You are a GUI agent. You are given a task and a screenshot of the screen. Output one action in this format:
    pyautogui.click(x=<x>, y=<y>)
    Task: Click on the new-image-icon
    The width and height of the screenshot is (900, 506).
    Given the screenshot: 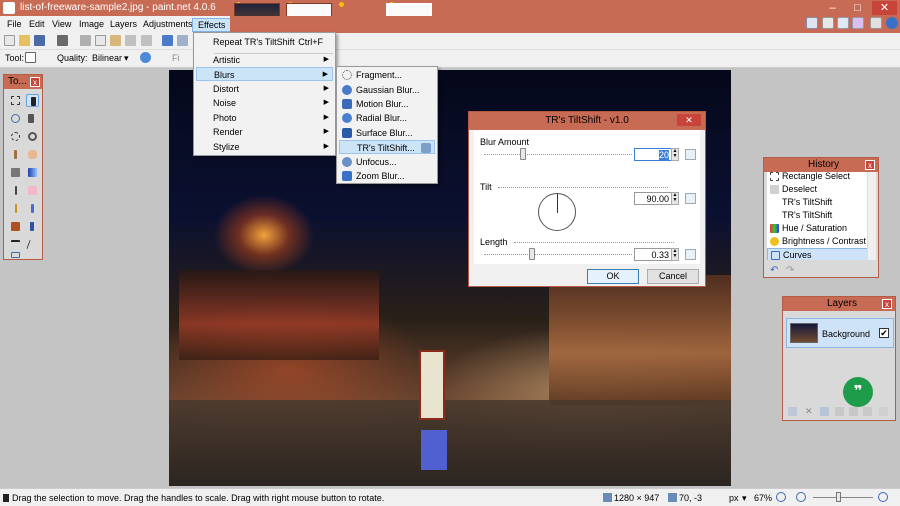 What is the action you would take?
    pyautogui.click(x=9, y=40)
    